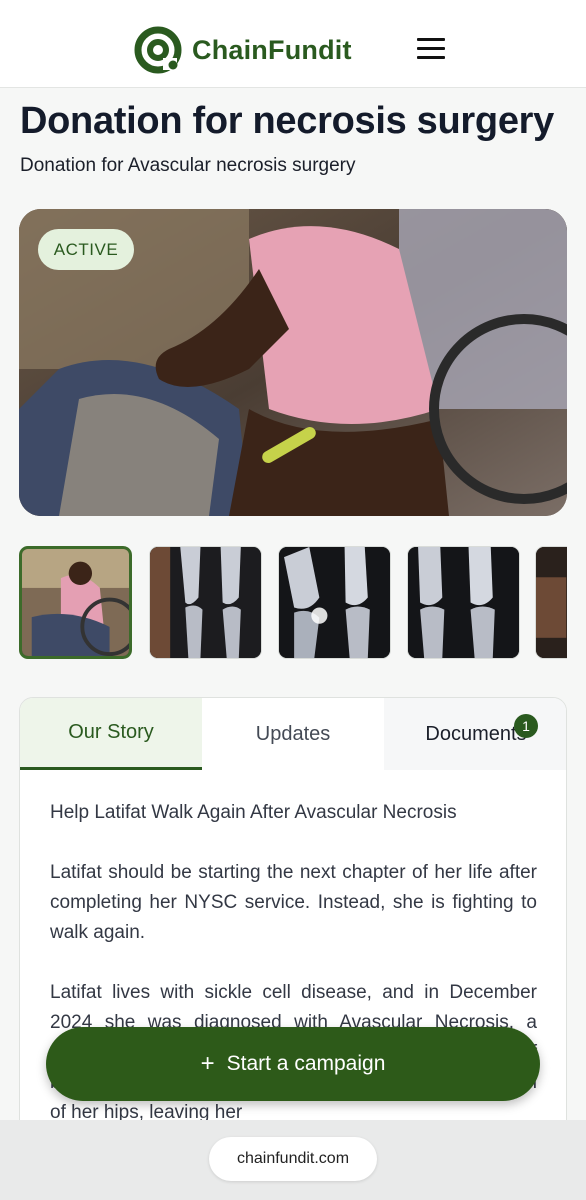  I want to click on address-bar: chainfundit.com, so click(293, 1159).